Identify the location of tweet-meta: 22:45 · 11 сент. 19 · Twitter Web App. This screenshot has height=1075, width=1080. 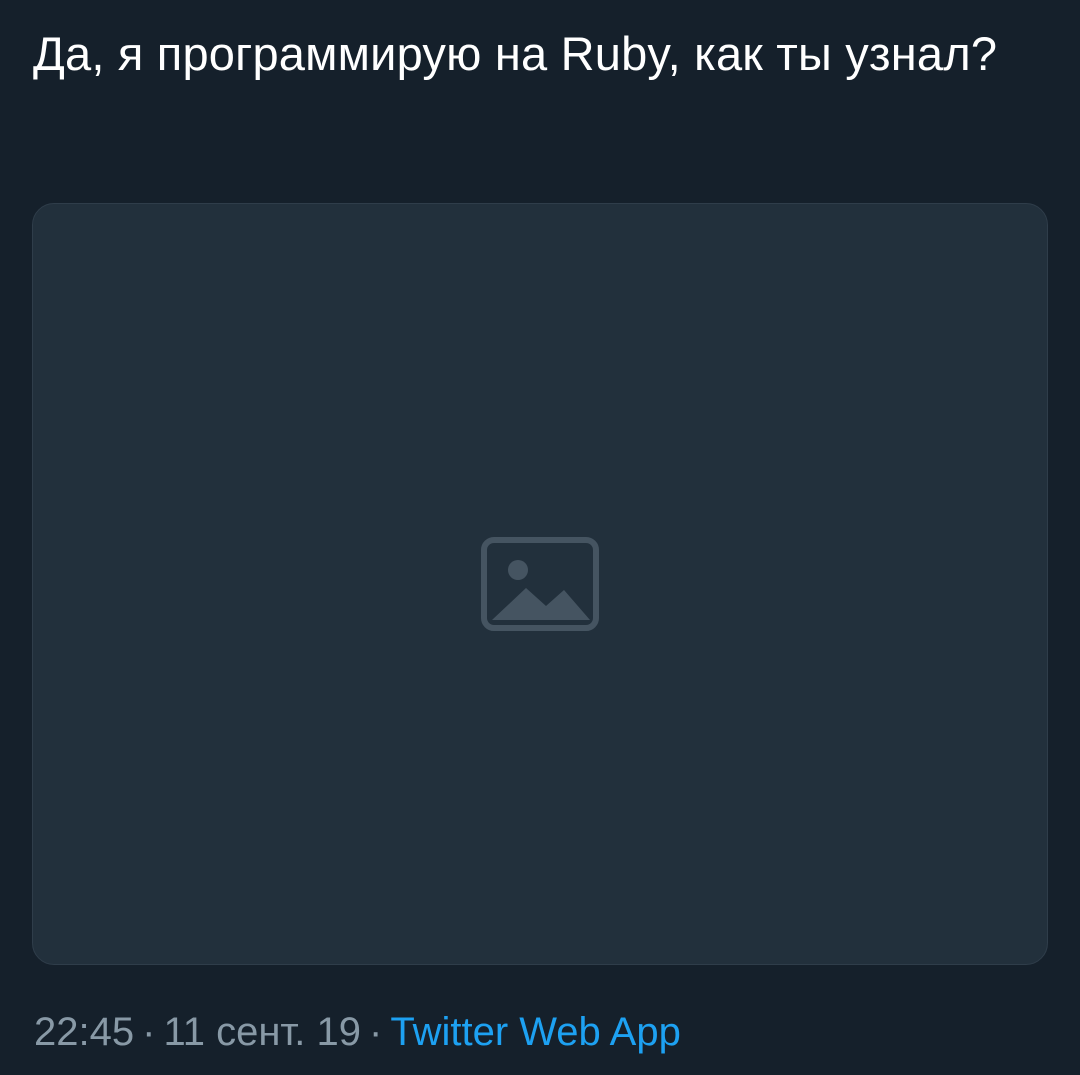
(357, 1032).